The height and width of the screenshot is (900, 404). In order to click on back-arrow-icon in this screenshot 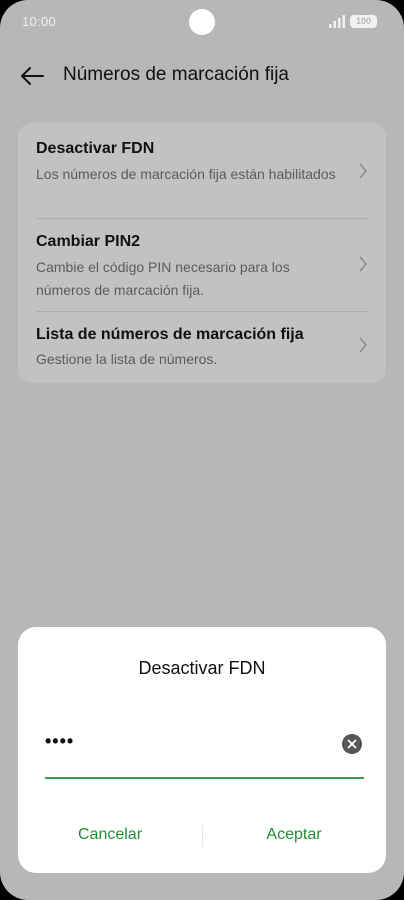, I will do `click(32, 76)`.